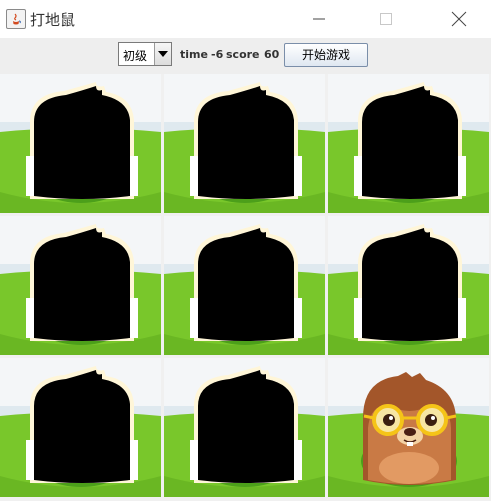 This screenshot has height=501, width=491. I want to click on title-bar: 打地鼠, so click(245, 19).